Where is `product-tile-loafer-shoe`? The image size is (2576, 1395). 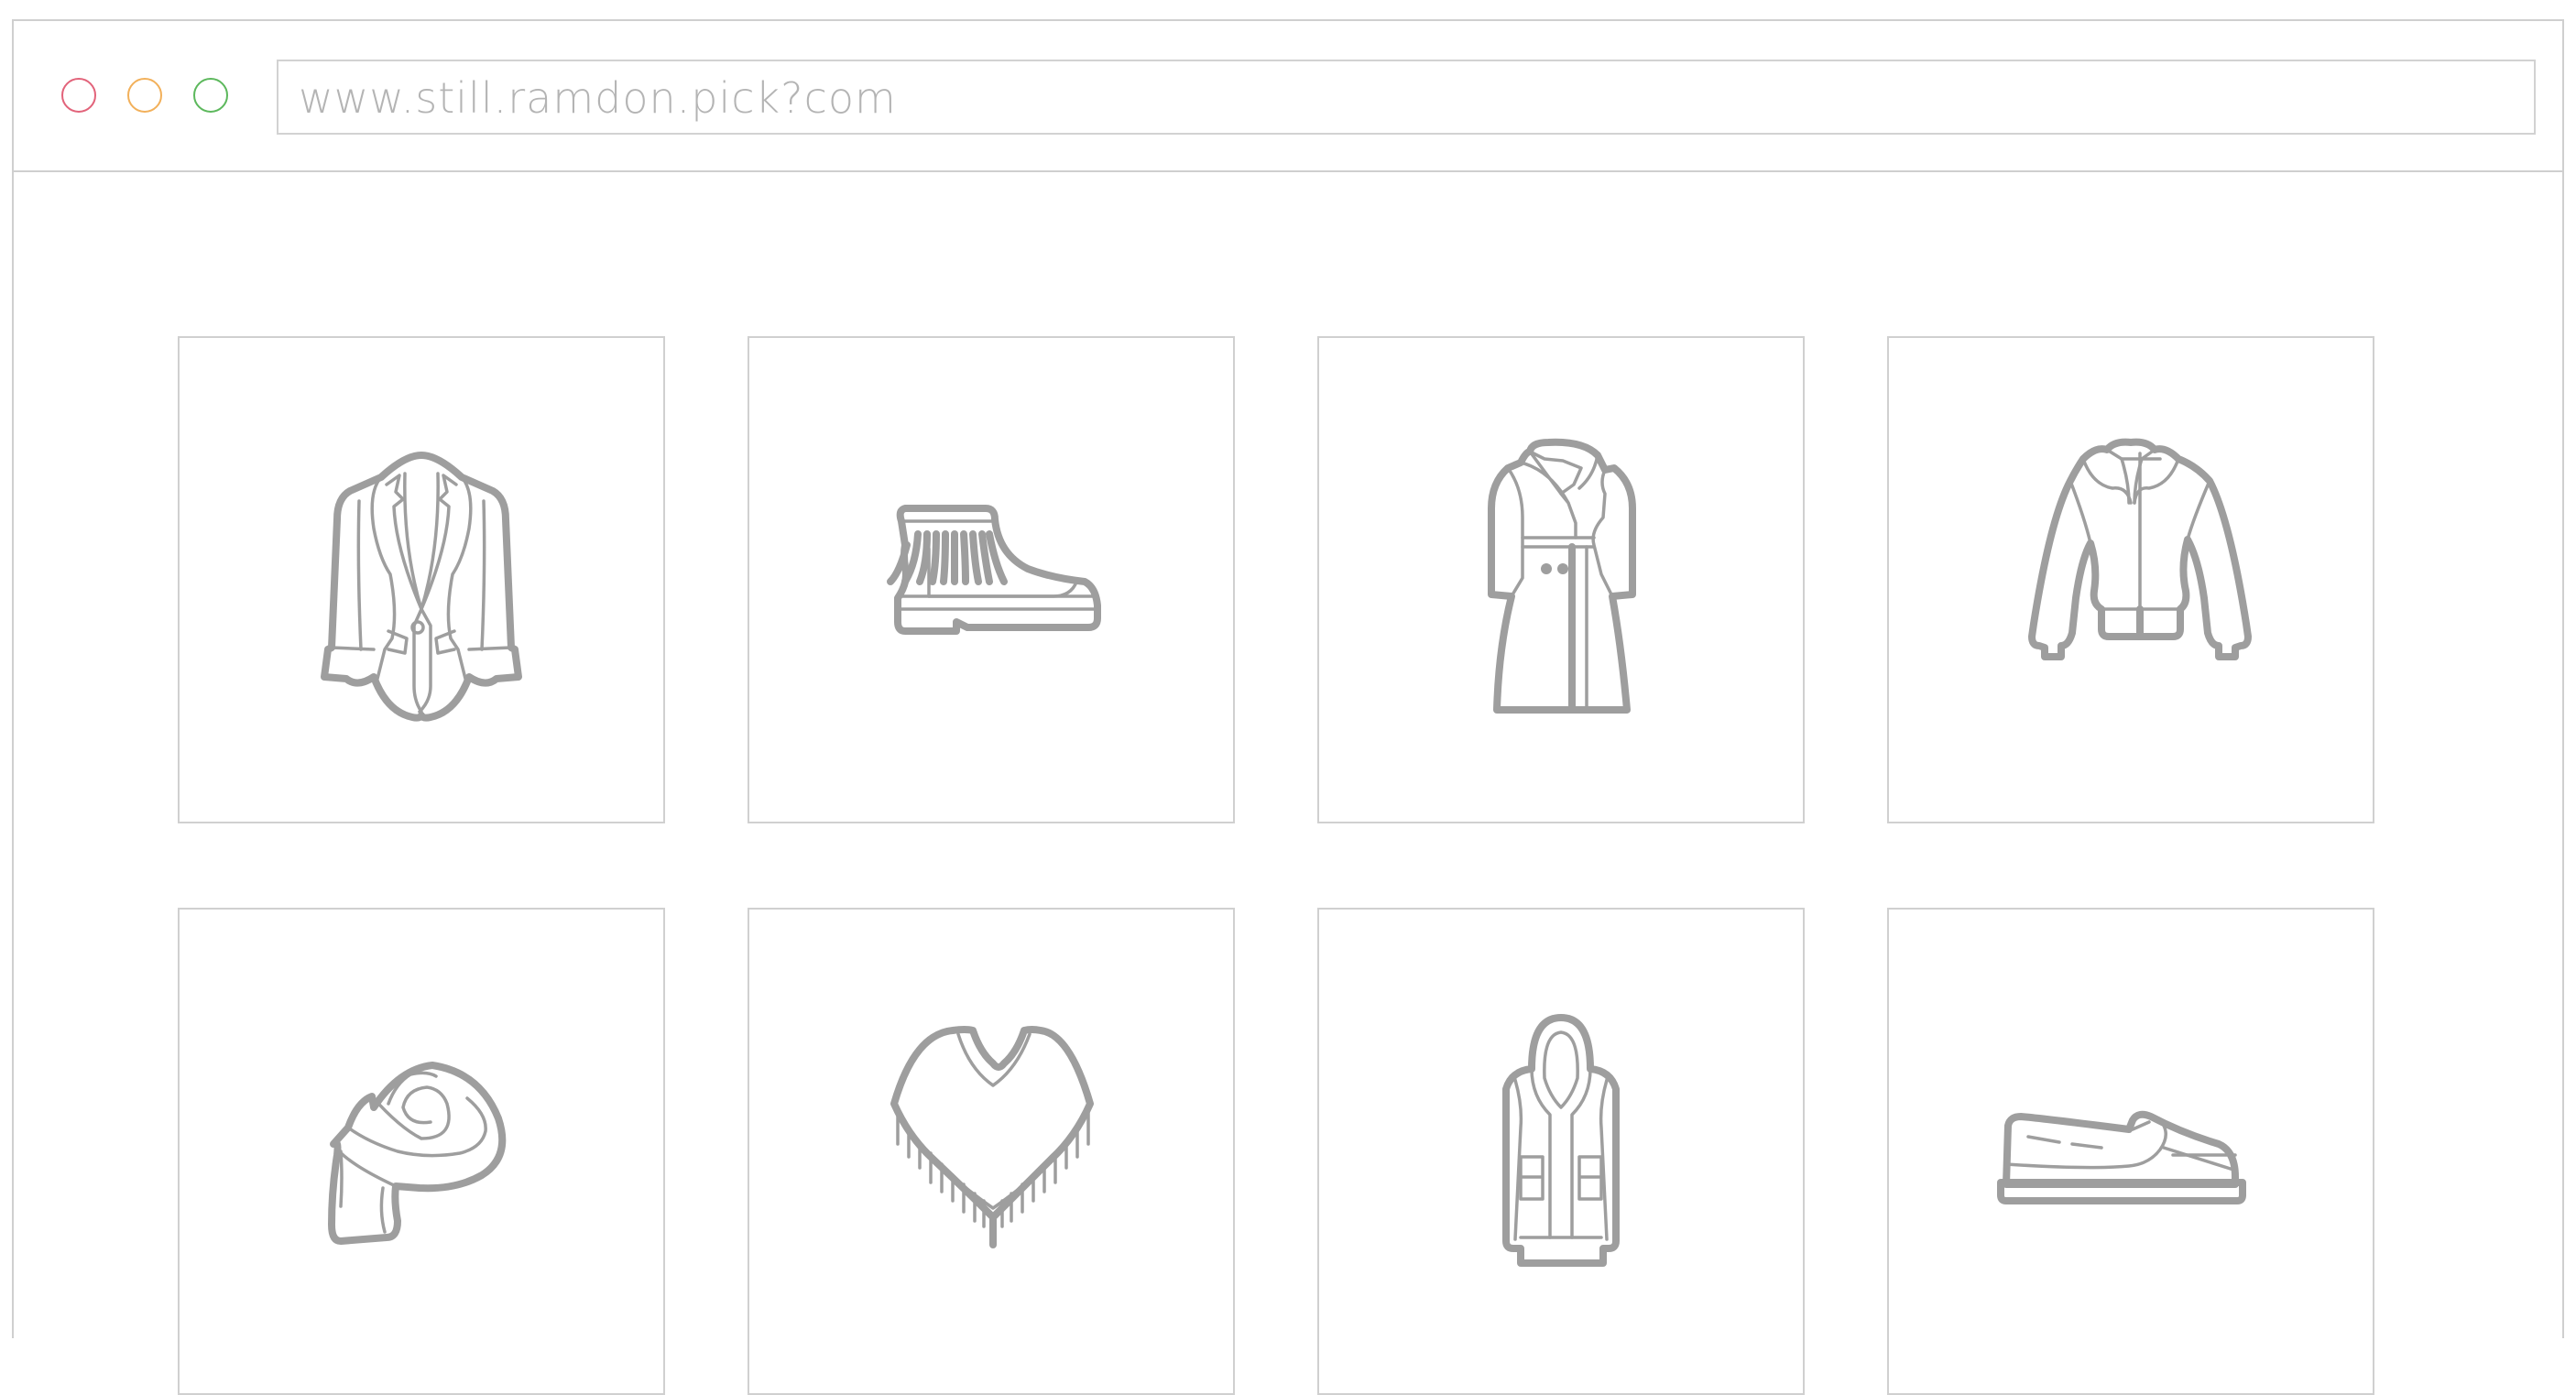 product-tile-loafer-shoe is located at coordinates (2131, 1151).